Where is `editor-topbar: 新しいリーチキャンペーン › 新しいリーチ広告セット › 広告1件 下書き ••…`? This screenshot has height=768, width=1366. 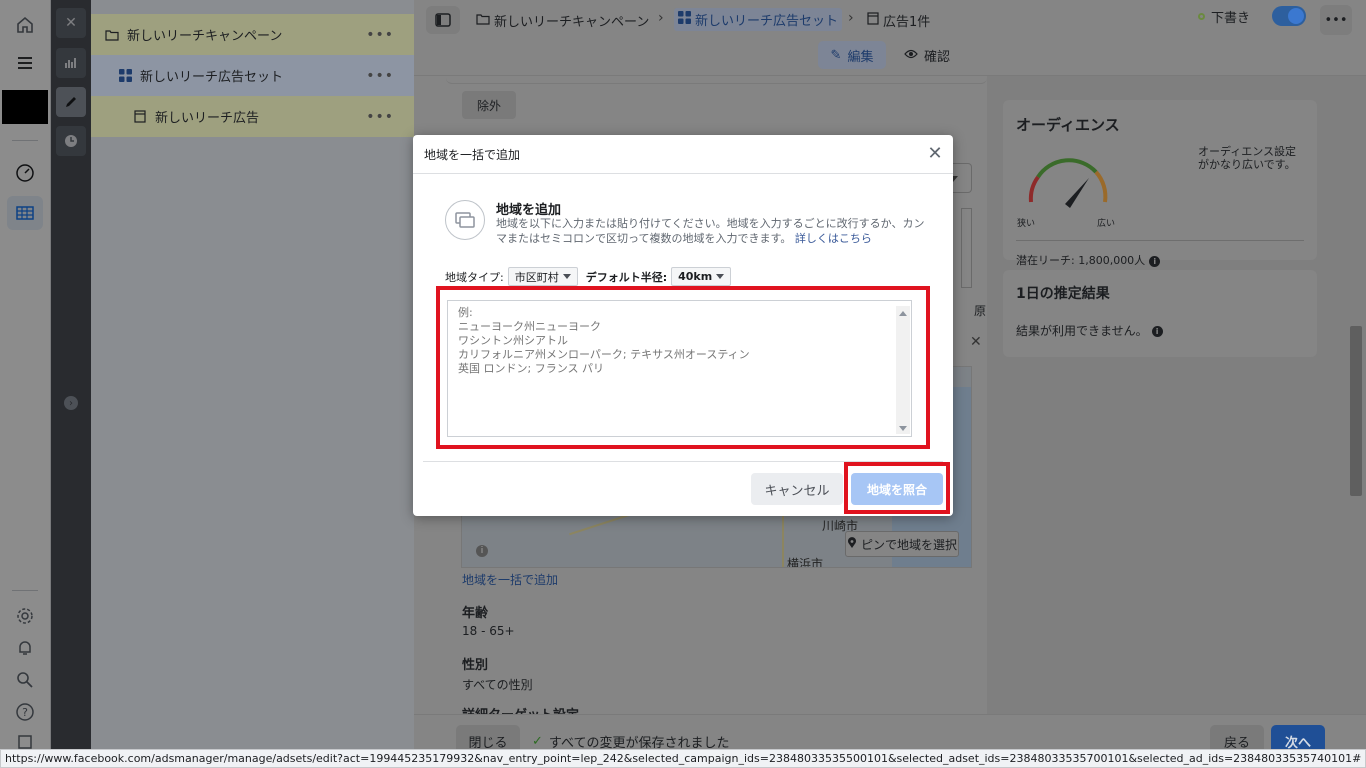
editor-topbar: 新しいリーチキャンペーン › 新しいリーチ広告セット › 広告1件 下書き ••… is located at coordinates (890, 38).